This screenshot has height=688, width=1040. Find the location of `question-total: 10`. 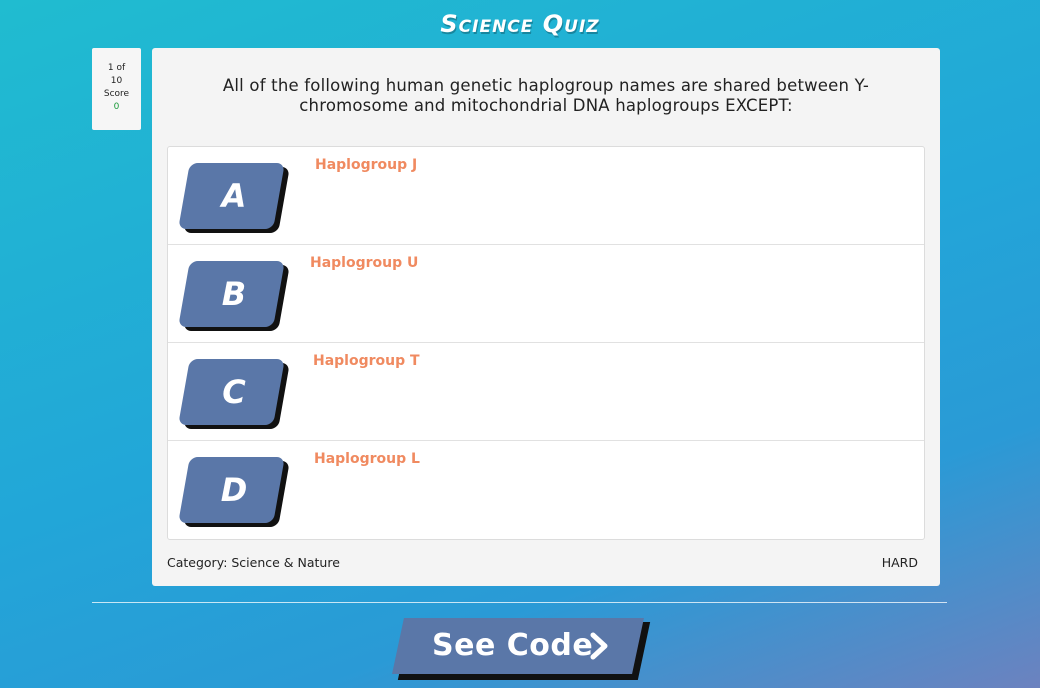

question-total: 10 is located at coordinates (116, 81).